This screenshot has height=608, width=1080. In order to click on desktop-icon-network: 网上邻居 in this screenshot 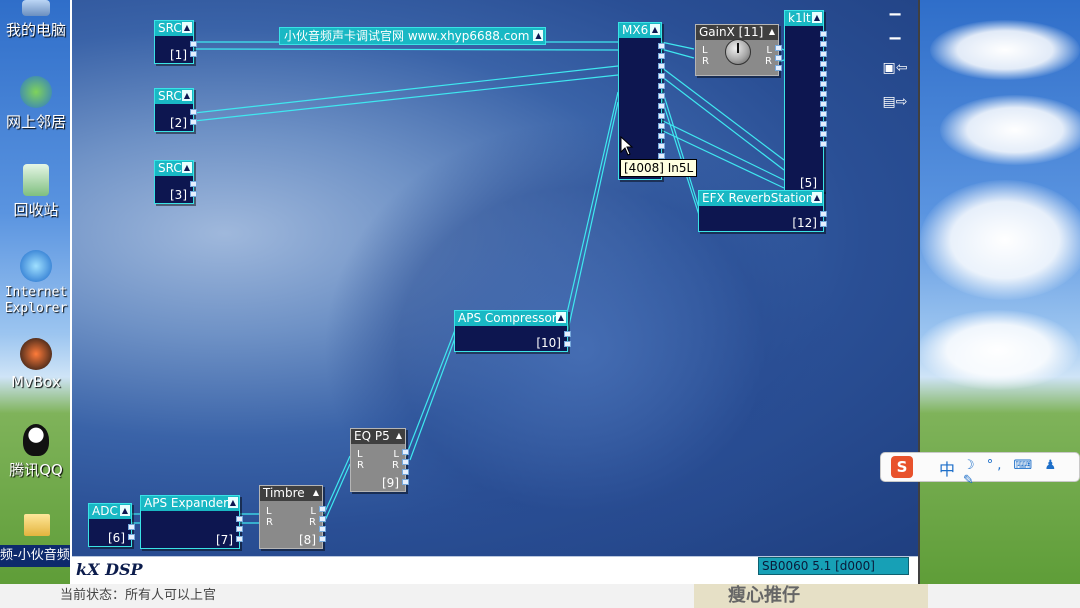, I will do `click(36, 104)`.